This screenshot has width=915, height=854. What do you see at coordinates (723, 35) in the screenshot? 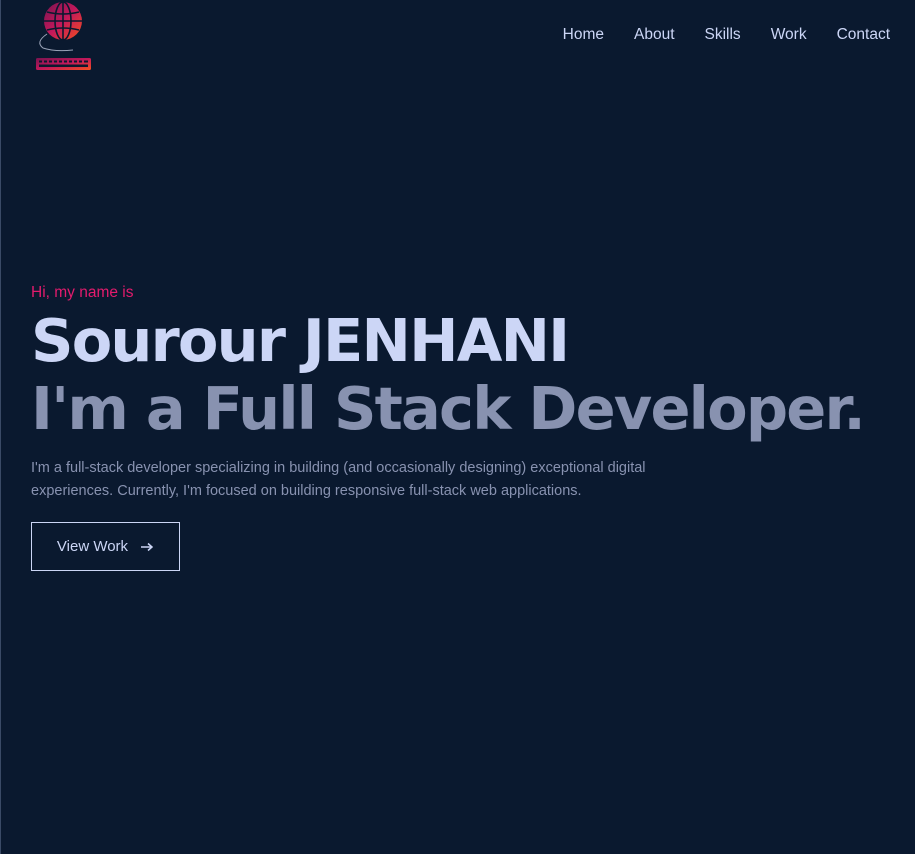
I see `nav-item-skills: Skills` at bounding box center [723, 35].